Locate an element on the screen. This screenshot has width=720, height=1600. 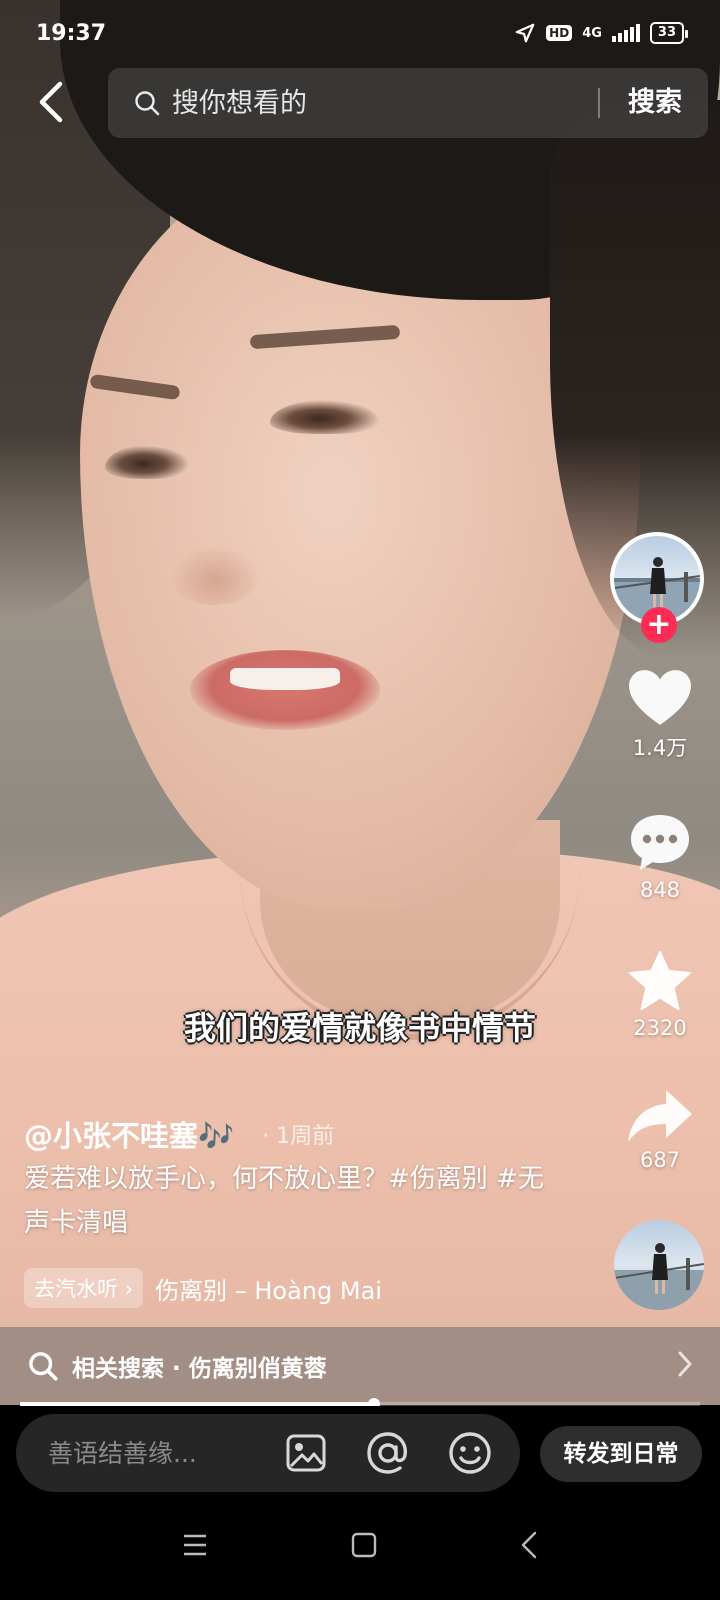
emoji-icon is located at coordinates (470, 1453).